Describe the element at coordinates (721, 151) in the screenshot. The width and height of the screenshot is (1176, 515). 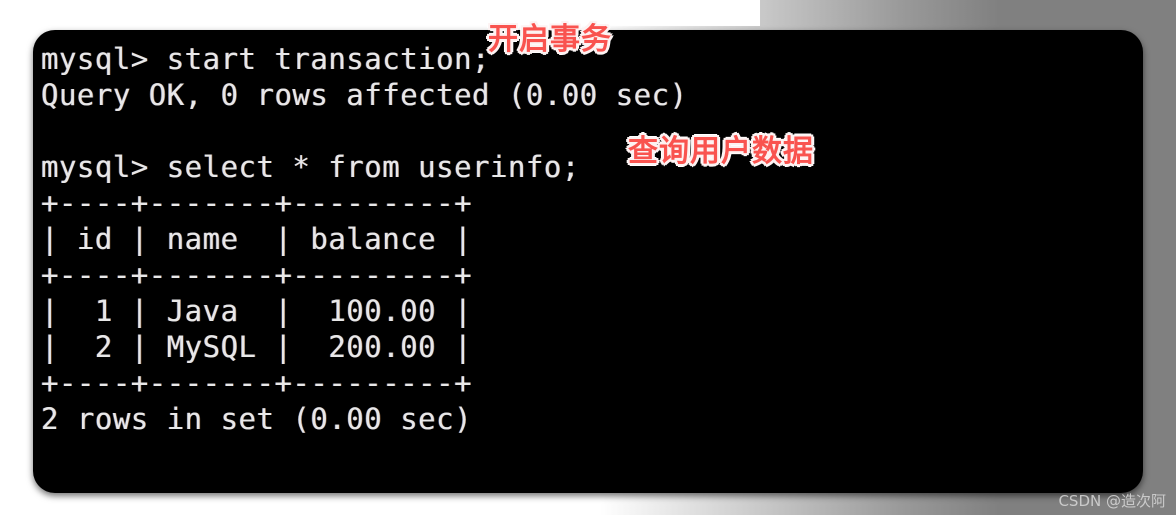
I see `annotation-query-user-data: 查询用户数据` at that location.